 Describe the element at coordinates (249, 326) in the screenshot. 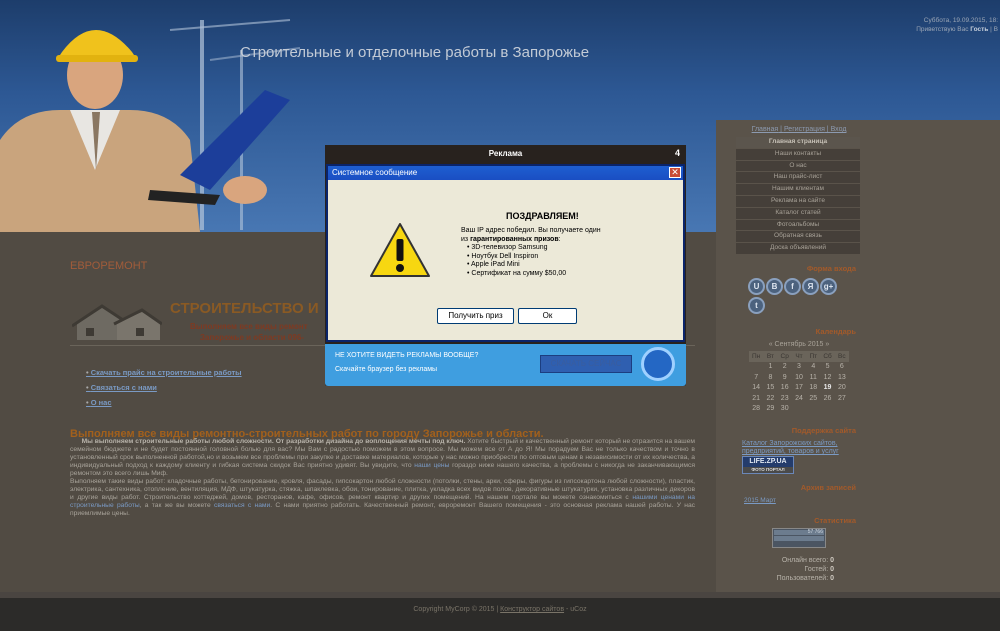

I see `banner-line-1: Выполняем все виды ремонт` at that location.